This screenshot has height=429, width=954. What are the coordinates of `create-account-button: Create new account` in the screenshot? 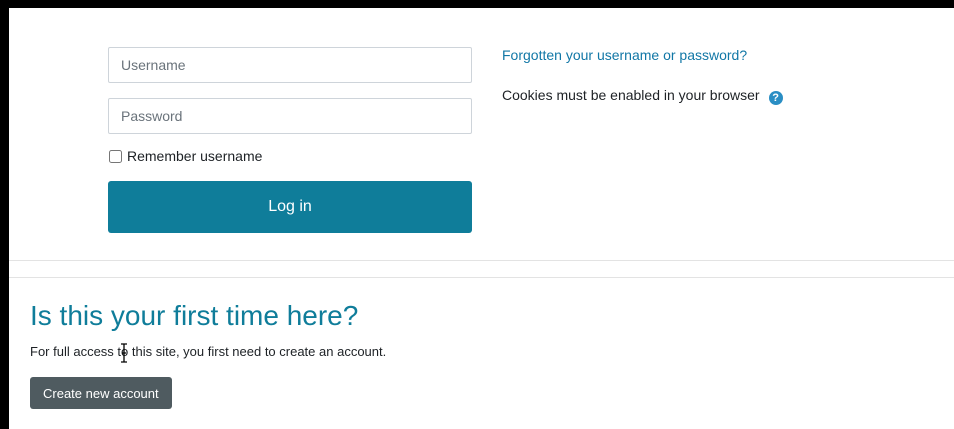 It's located at (101, 393).